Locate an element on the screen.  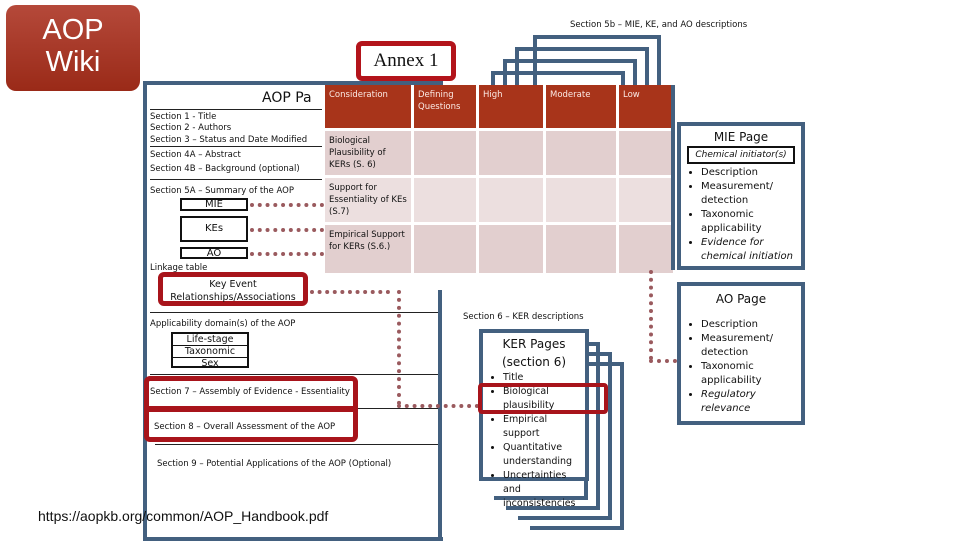
ker-box-line-2: Relationships/Associations is located at coordinates (233, 297).